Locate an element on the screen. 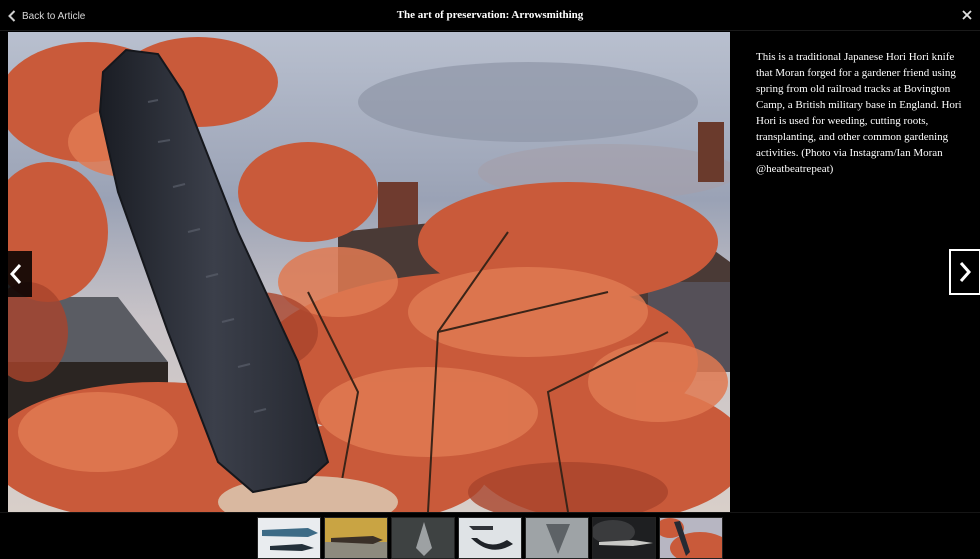 The width and height of the screenshot is (980, 559). spearhead-on-dark-thumbnail is located at coordinates (624, 538).